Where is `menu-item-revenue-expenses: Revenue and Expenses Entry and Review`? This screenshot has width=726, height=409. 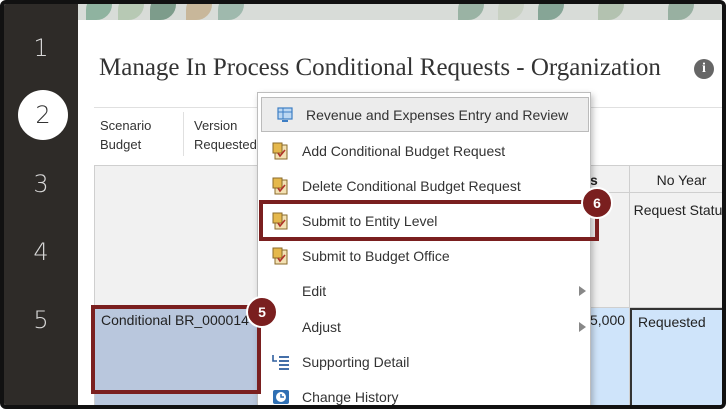 menu-item-revenue-expenses: Revenue and Expenses Entry and Review is located at coordinates (425, 114).